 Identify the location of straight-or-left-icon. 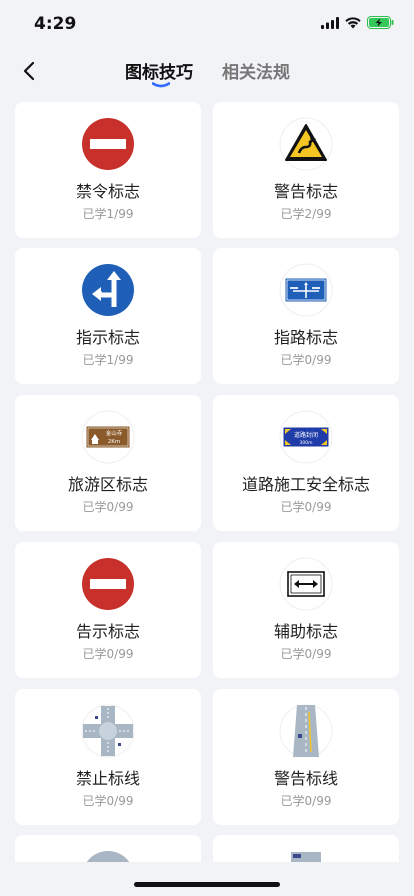
(108, 290).